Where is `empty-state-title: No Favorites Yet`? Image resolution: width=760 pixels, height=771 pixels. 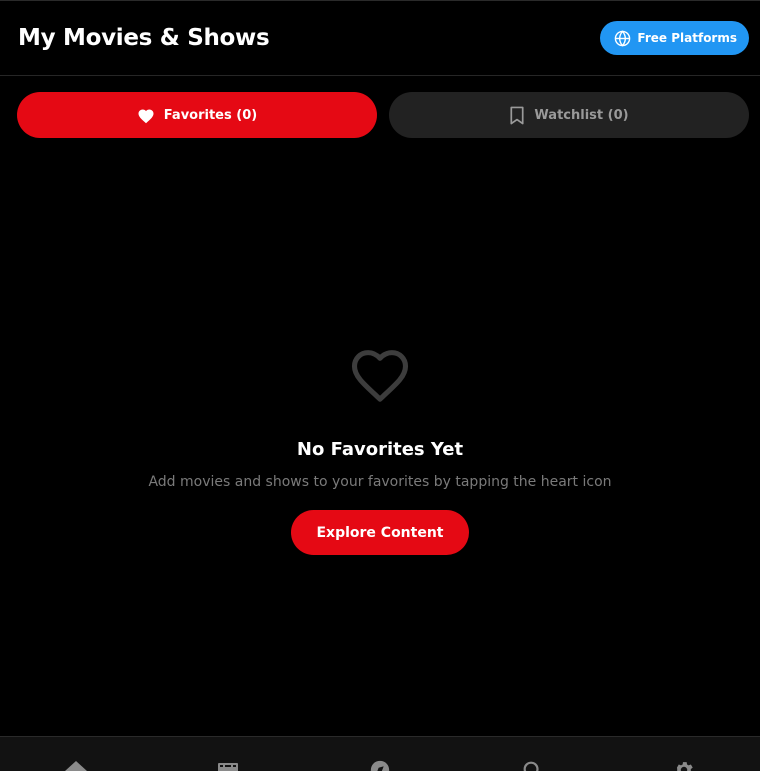
empty-state-title: No Favorites Yet is located at coordinates (380, 449).